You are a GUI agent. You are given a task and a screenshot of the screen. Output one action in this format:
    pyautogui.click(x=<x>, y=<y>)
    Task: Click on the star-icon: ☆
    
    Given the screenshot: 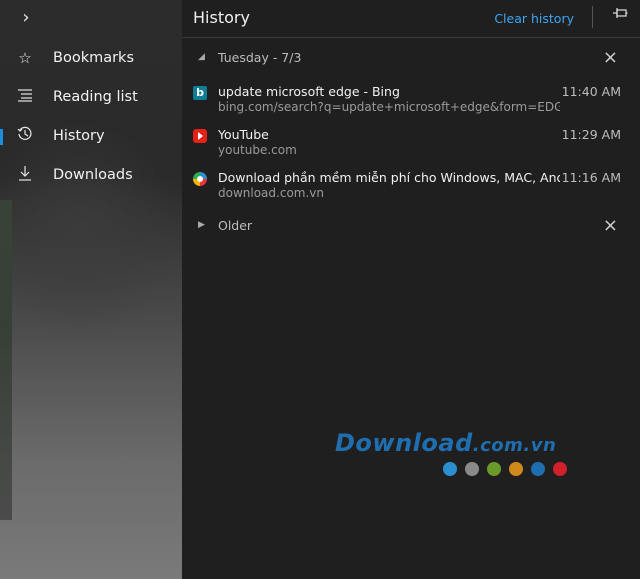 What is the action you would take?
    pyautogui.click(x=25, y=58)
    